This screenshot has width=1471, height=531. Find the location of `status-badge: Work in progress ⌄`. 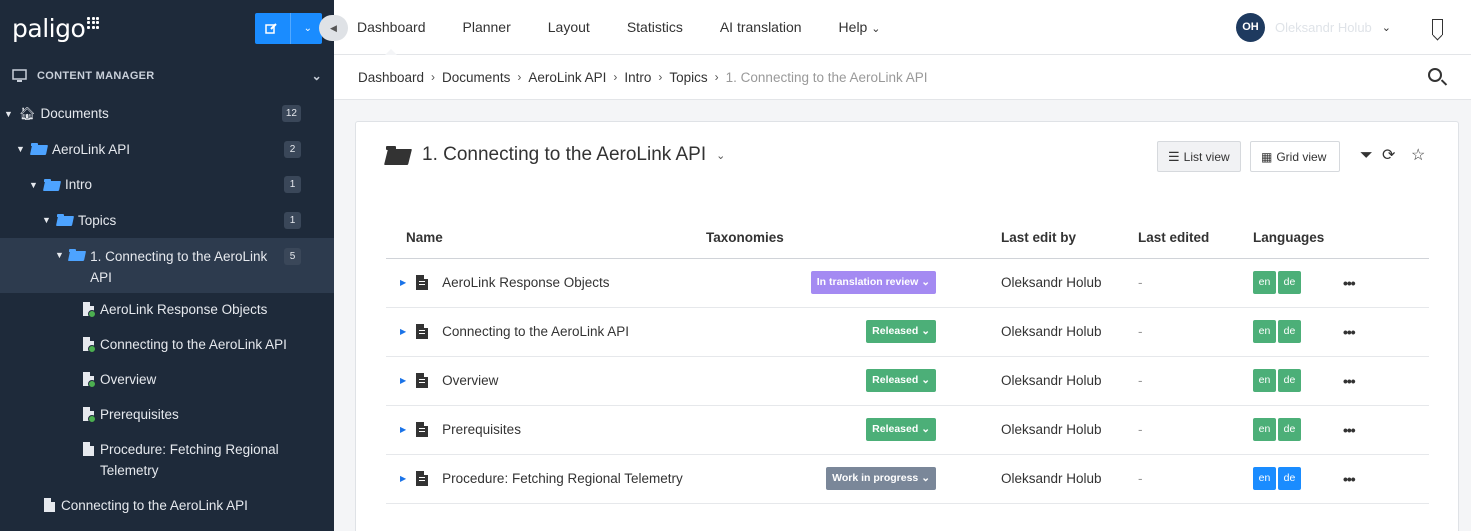

status-badge: Work in progress ⌄ is located at coordinates (881, 478).